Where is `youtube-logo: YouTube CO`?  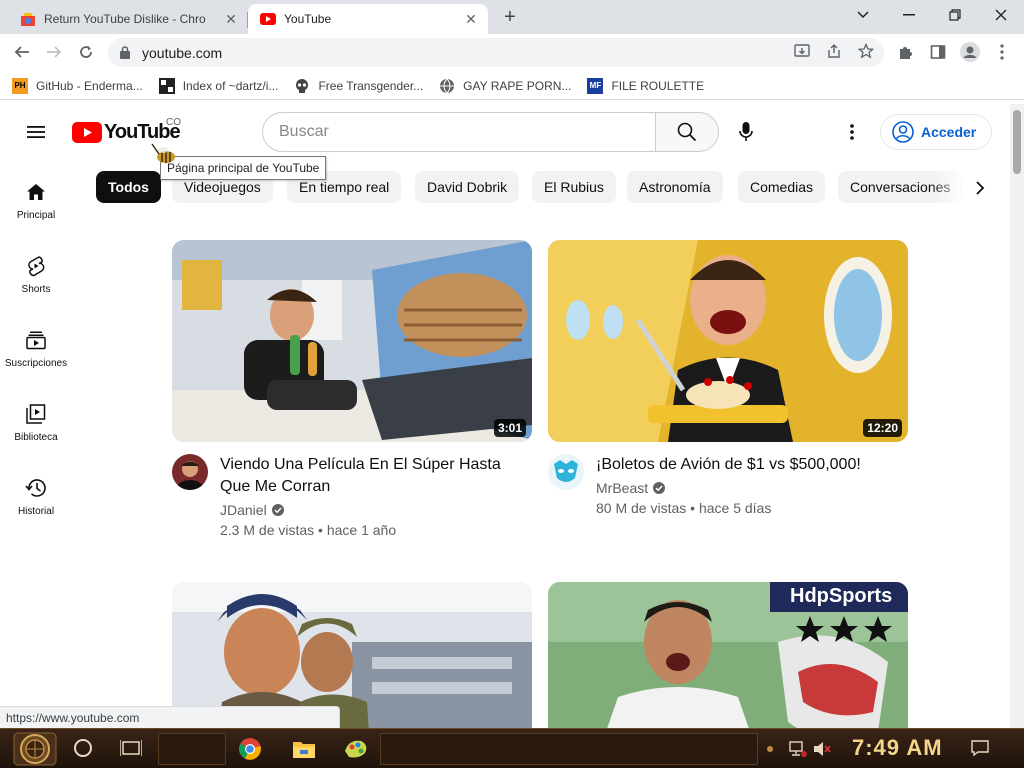 youtube-logo: YouTube CO is located at coordinates (126, 130).